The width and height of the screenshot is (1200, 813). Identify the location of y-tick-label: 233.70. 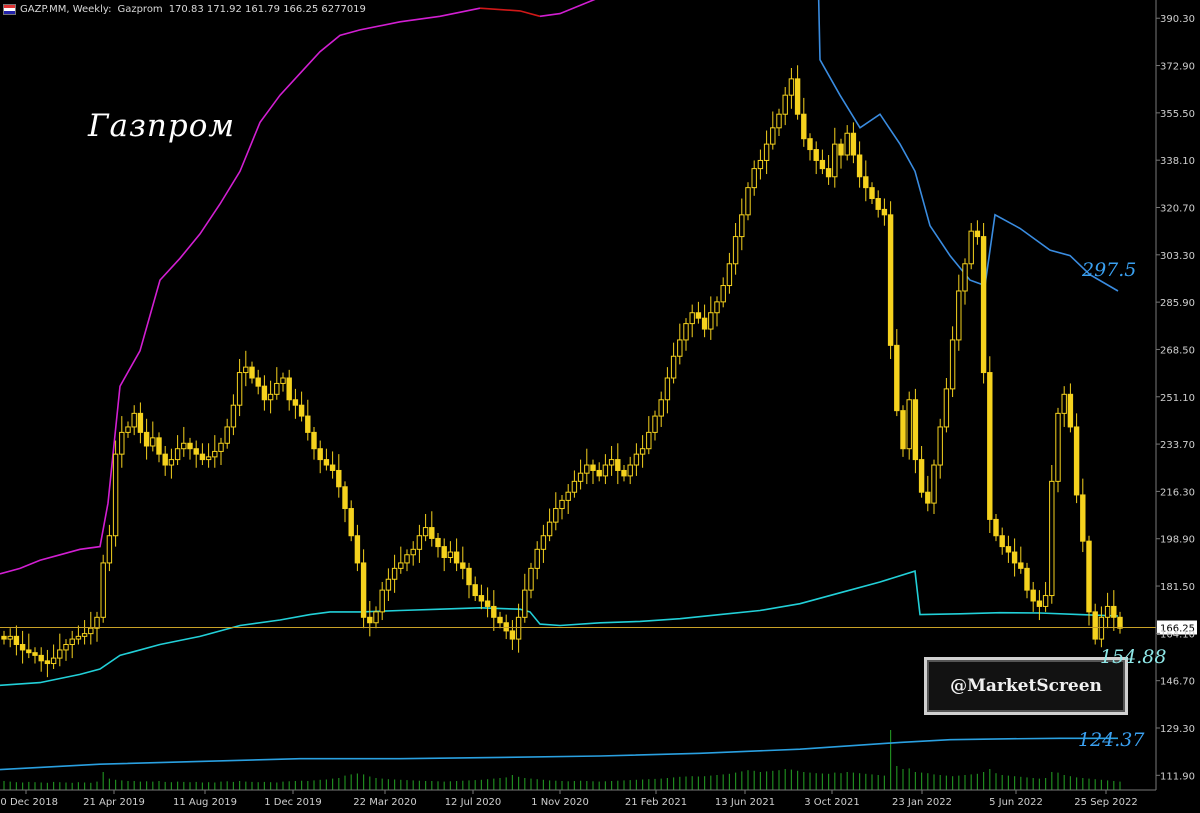
(1177, 445).